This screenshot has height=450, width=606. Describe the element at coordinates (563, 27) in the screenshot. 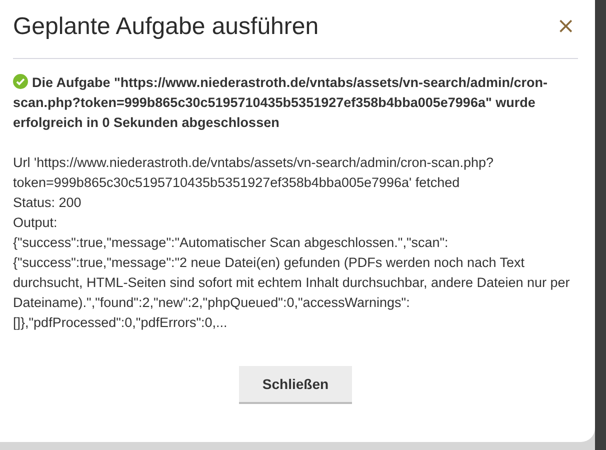

I see `close-button: ×` at that location.